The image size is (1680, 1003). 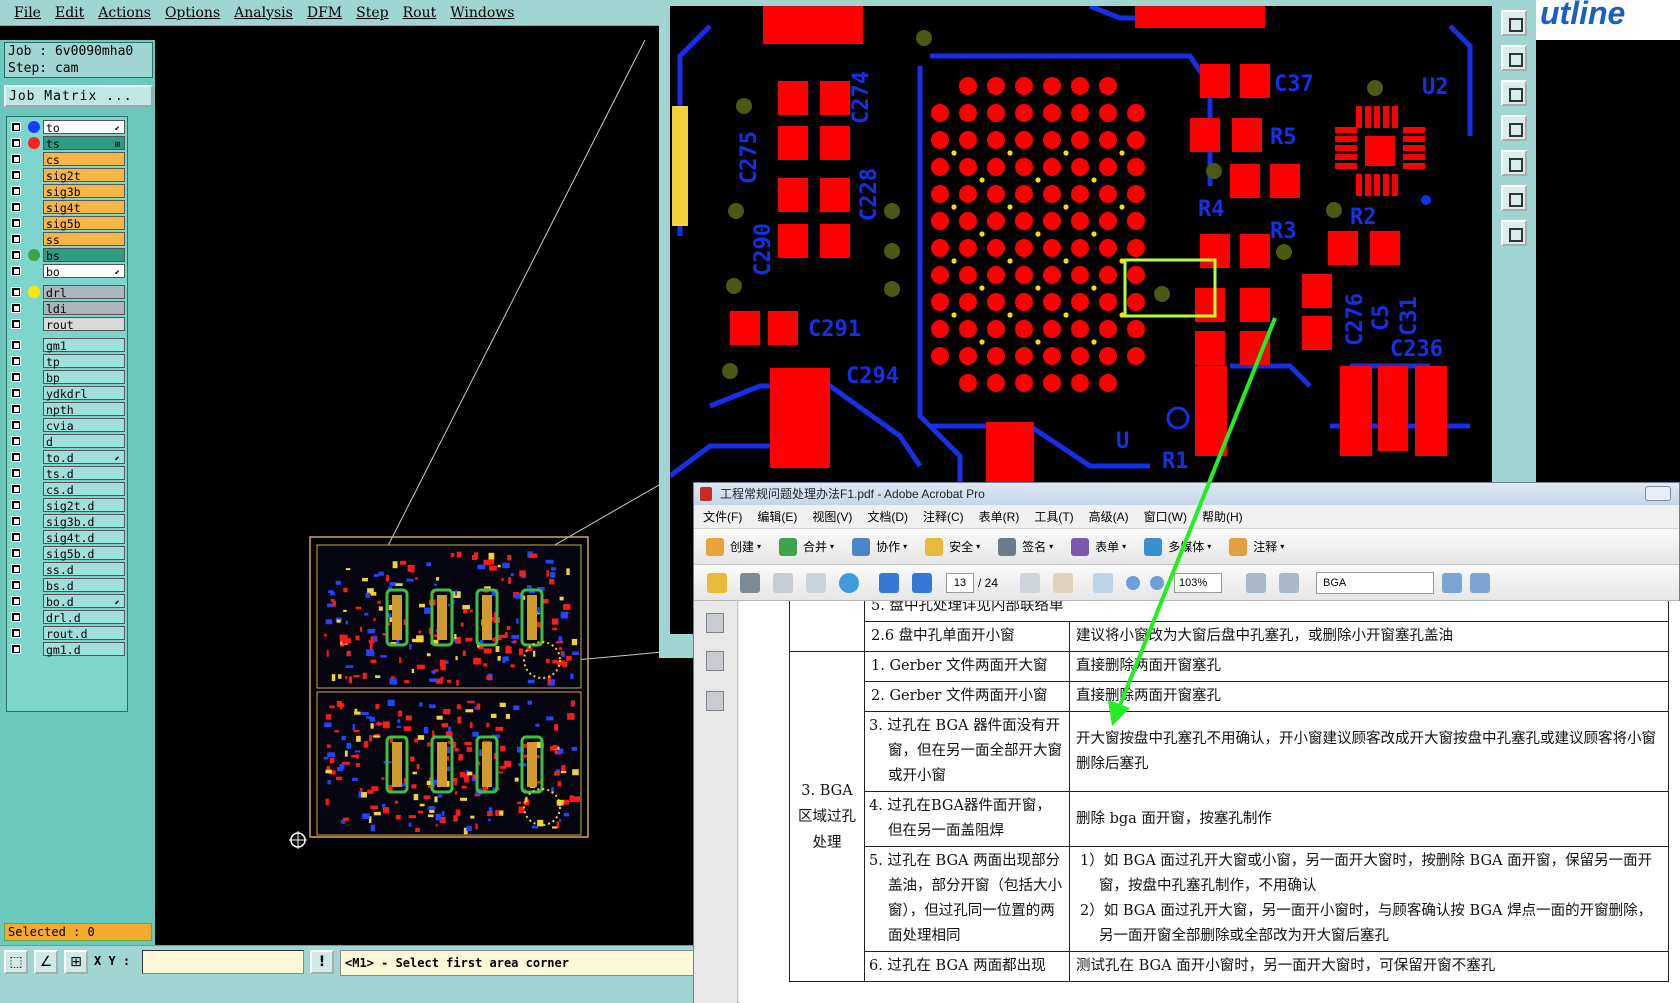 I want to click on page-number-input: 13, so click(x=960, y=582).